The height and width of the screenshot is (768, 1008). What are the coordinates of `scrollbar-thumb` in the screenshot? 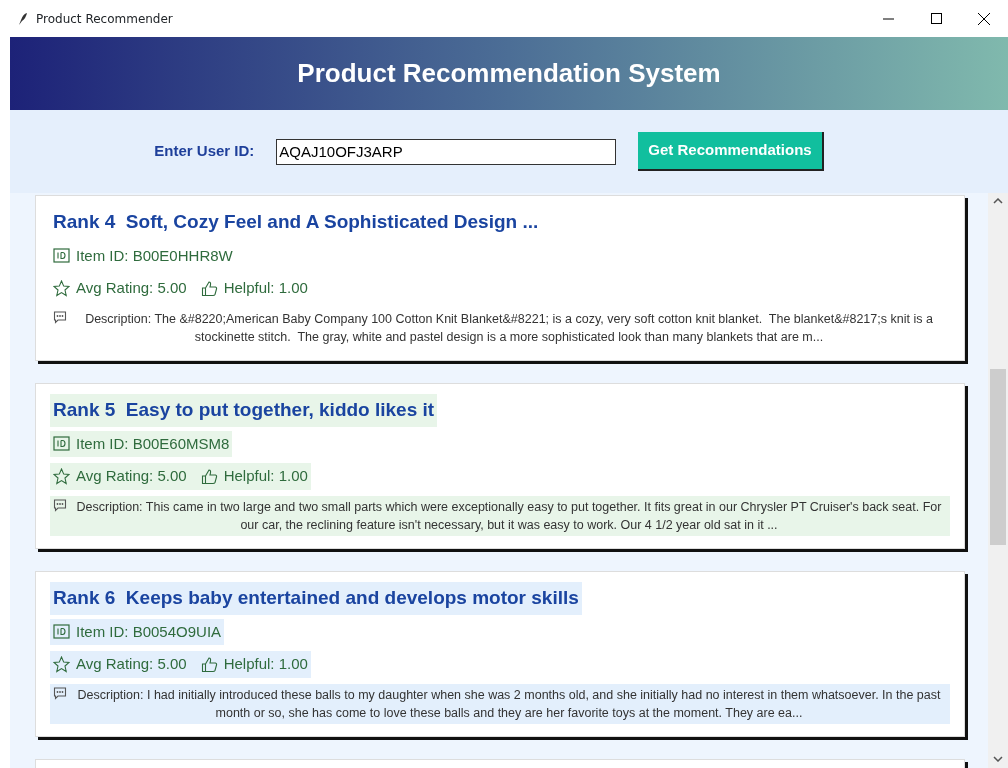 It's located at (998, 457).